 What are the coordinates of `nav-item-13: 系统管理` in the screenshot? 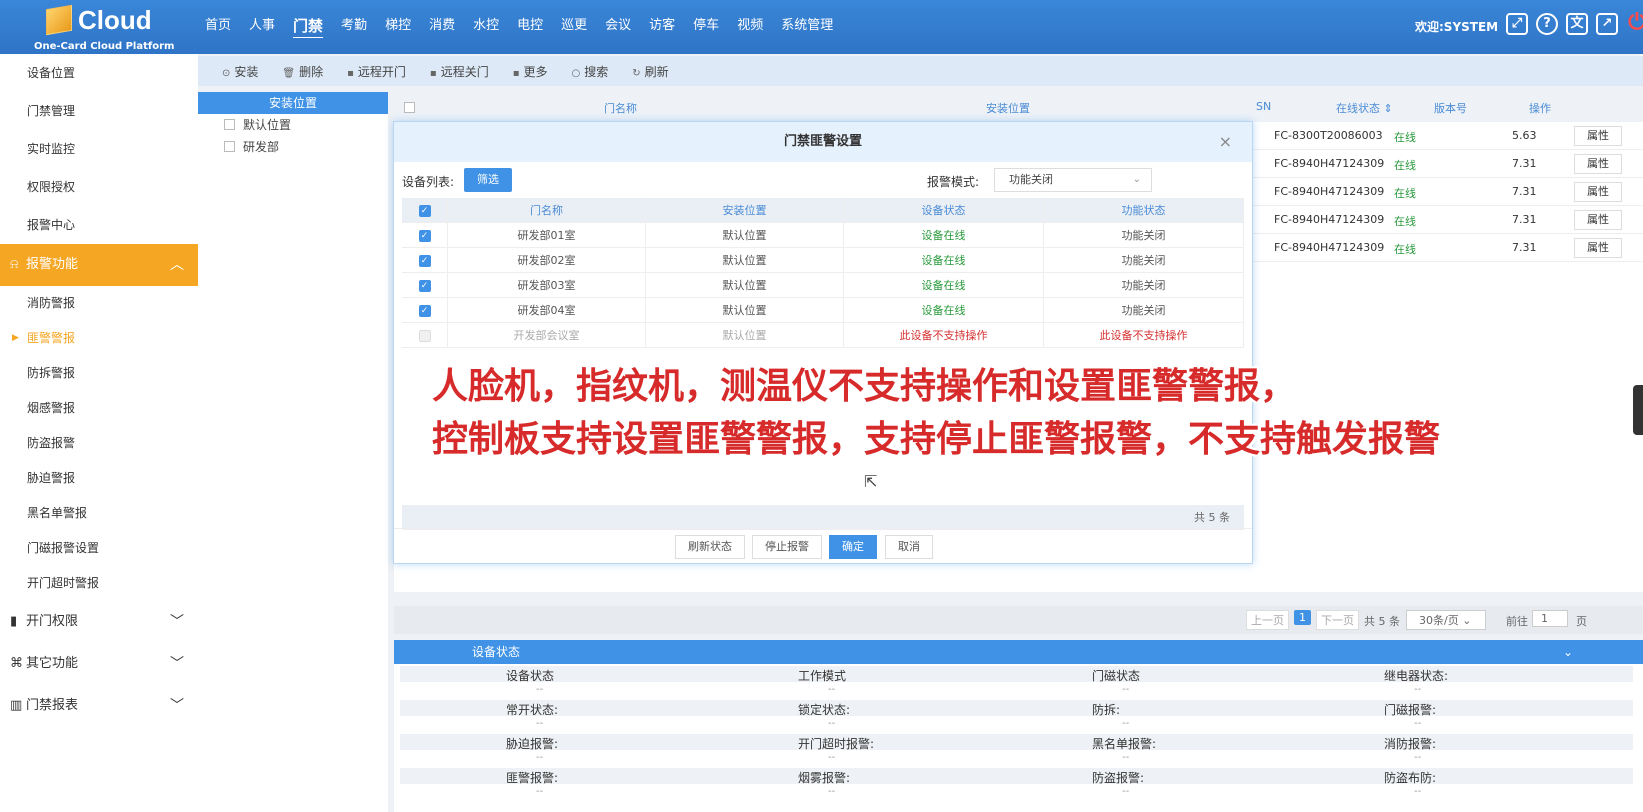 It's located at (807, 27).